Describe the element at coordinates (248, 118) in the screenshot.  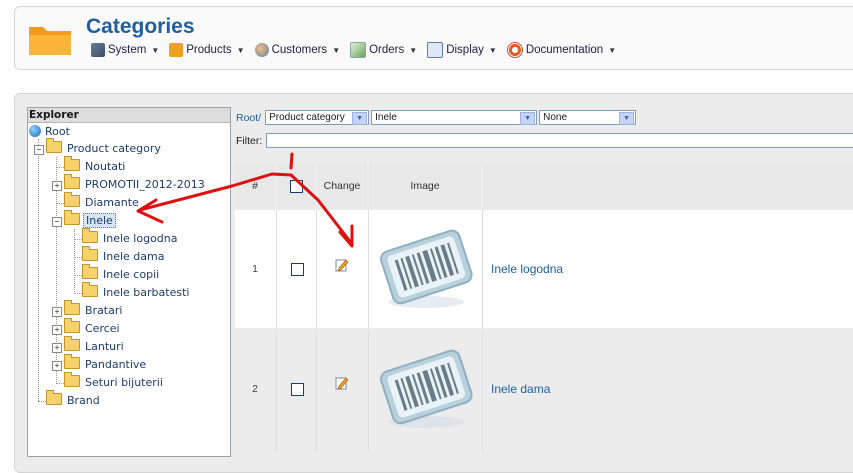
I see `breadcrumb-root: Root/` at that location.